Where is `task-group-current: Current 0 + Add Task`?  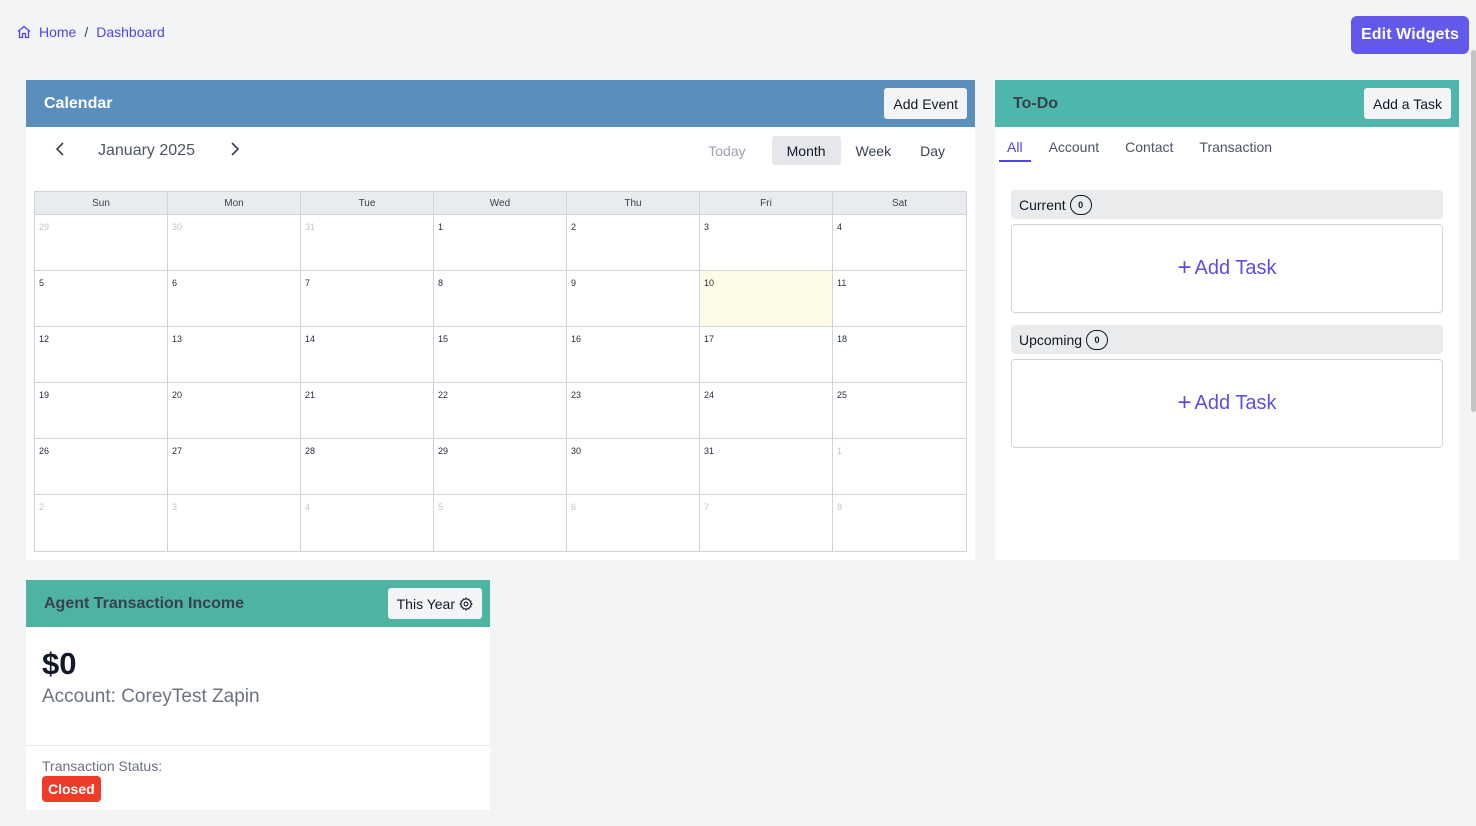 task-group-current: Current 0 + Add Task is located at coordinates (1227, 251).